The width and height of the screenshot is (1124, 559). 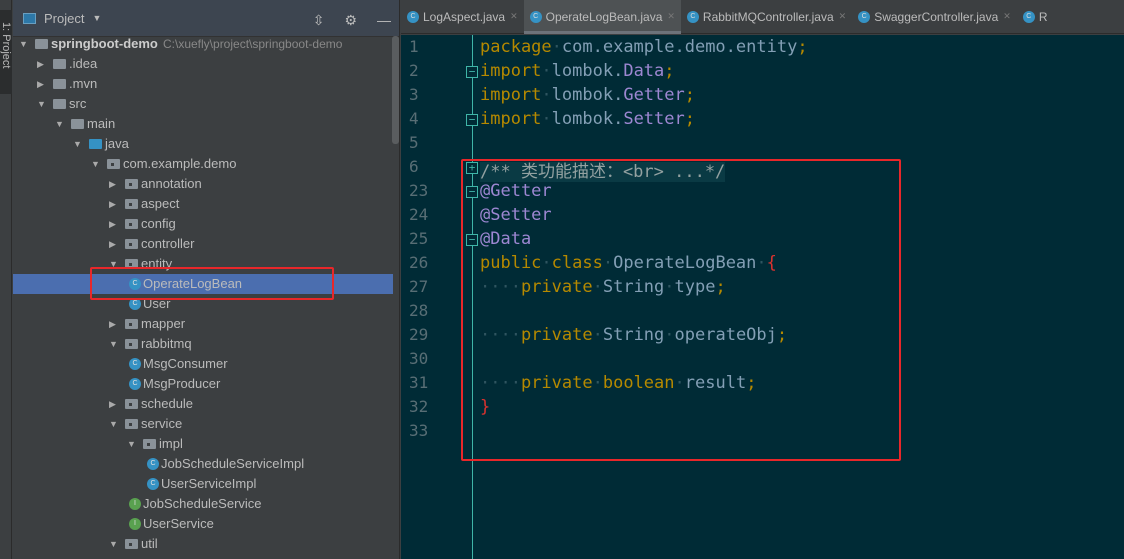 What do you see at coordinates (203, 464) in the screenshot?
I see `tree-item-jobscheduleserviceimpl: C JobScheduleServiceImpl` at bounding box center [203, 464].